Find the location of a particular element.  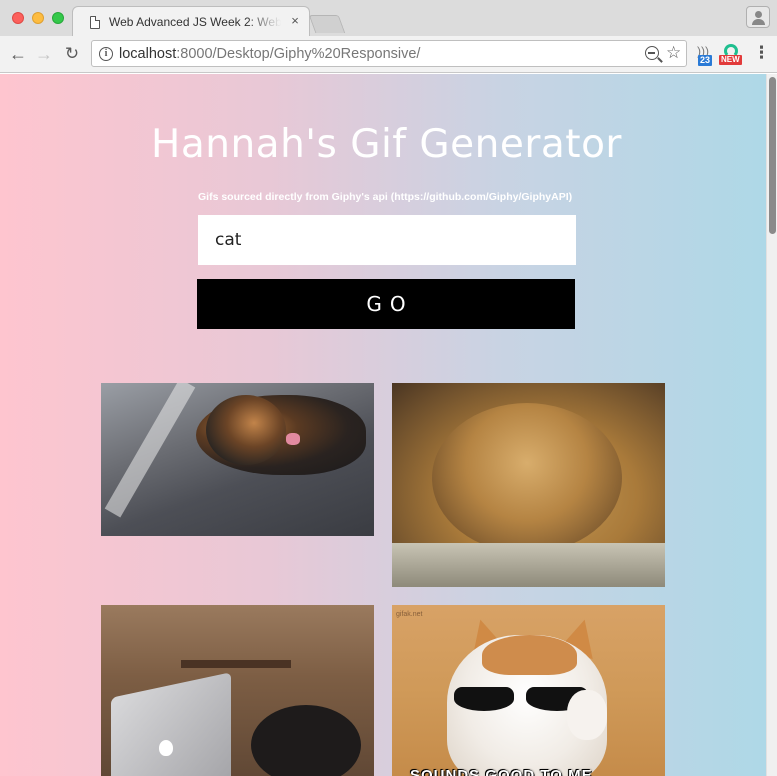

info-icon: i is located at coordinates (106, 54).